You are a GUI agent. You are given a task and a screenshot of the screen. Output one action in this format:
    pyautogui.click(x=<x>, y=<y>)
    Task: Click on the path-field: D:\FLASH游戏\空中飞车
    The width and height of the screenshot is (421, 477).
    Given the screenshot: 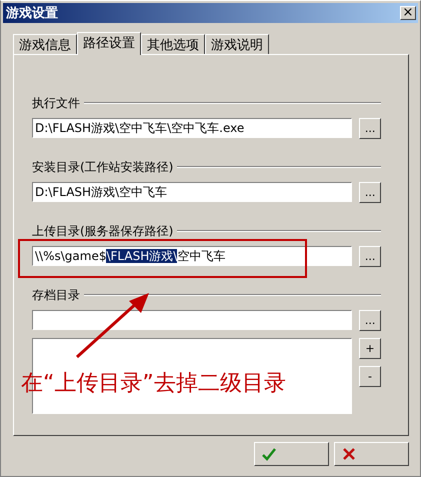 What is the action you would take?
    pyautogui.click(x=192, y=192)
    